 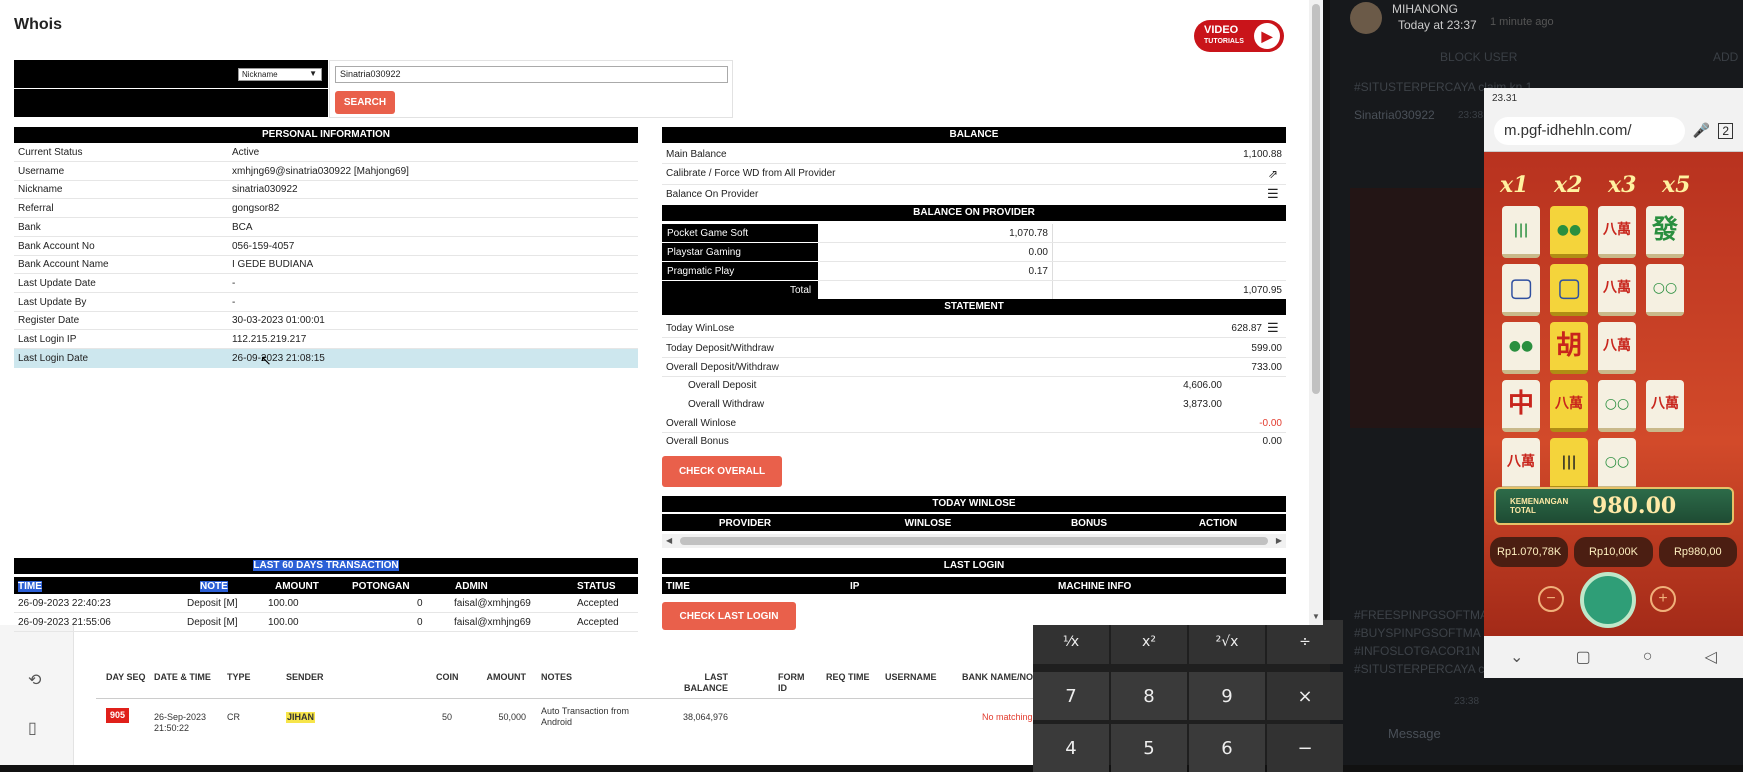 I want to click on history-icon: ⟲, so click(x=34, y=680).